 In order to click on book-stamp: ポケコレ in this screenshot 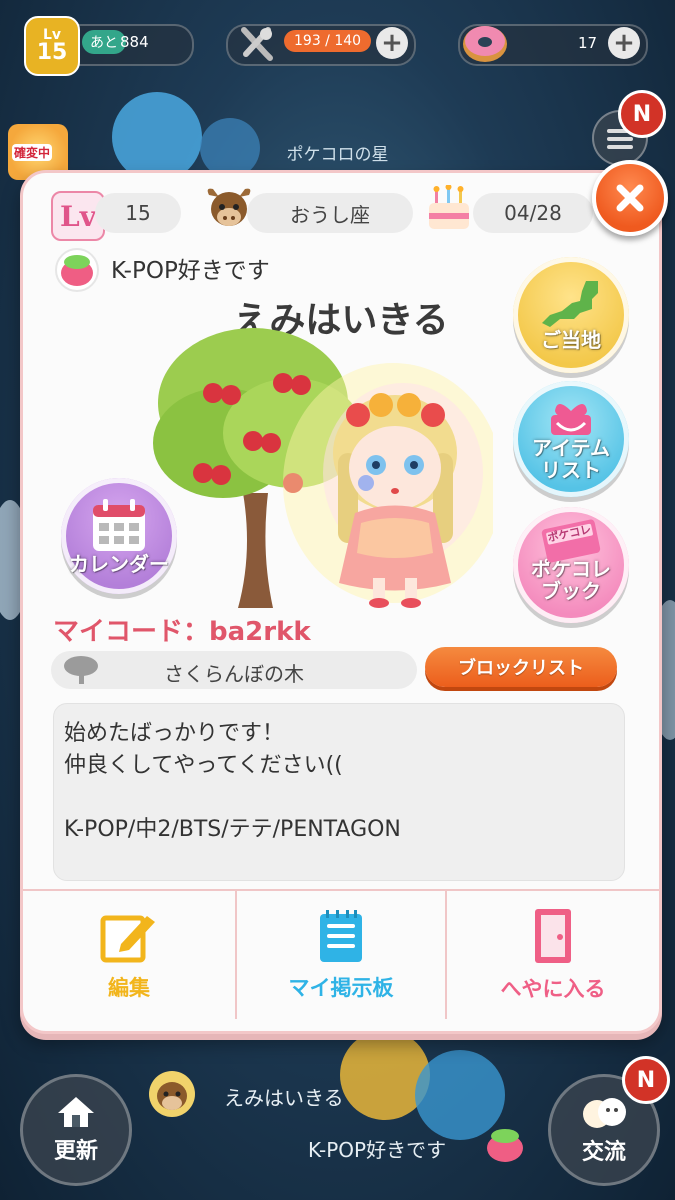, I will do `click(569, 533)`.